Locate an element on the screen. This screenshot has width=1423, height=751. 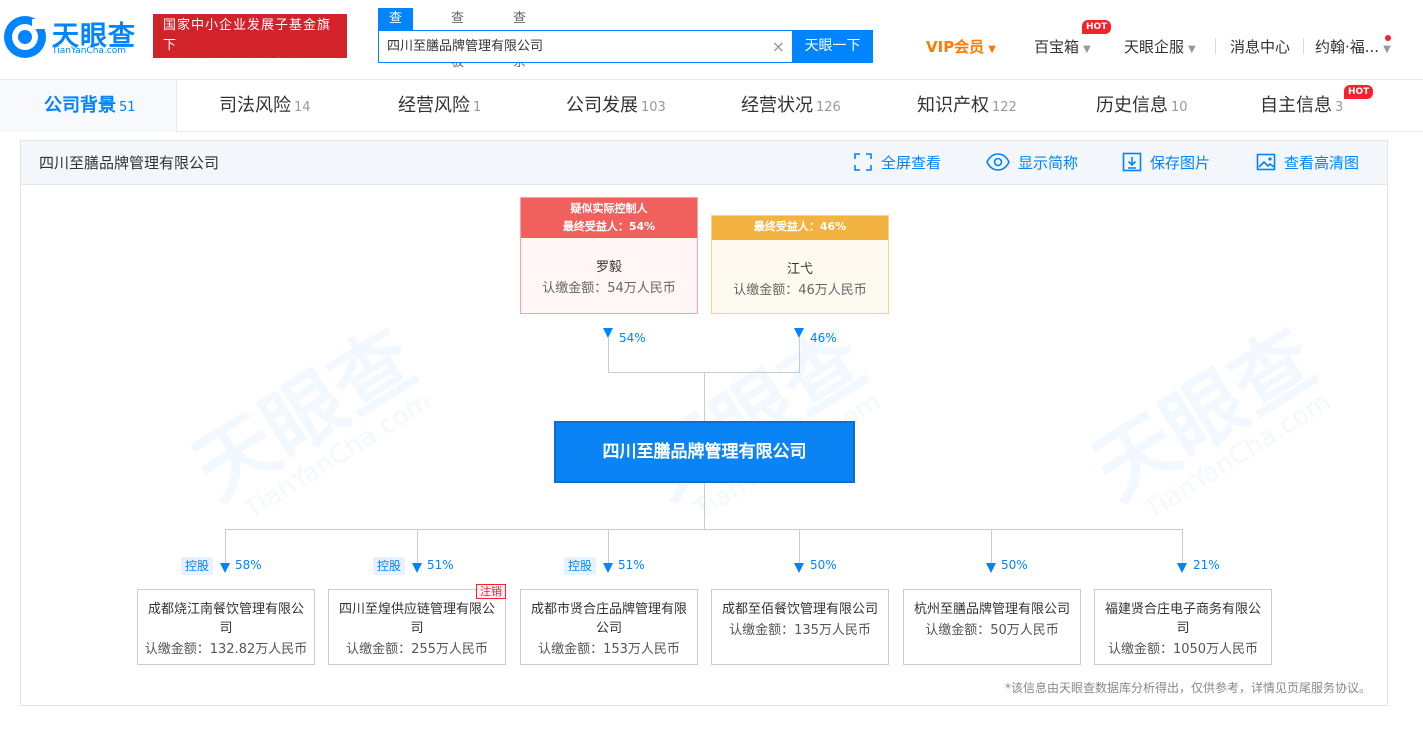
download-icon is located at coordinates (1132, 161).